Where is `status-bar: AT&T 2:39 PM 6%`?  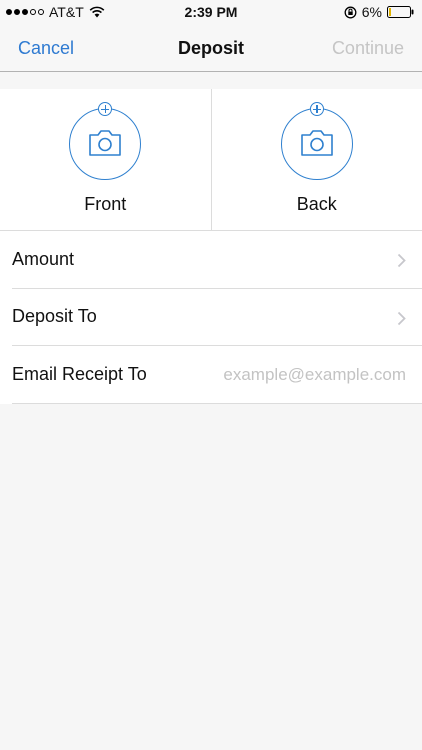 status-bar: AT&T 2:39 PM 6% is located at coordinates (211, 12).